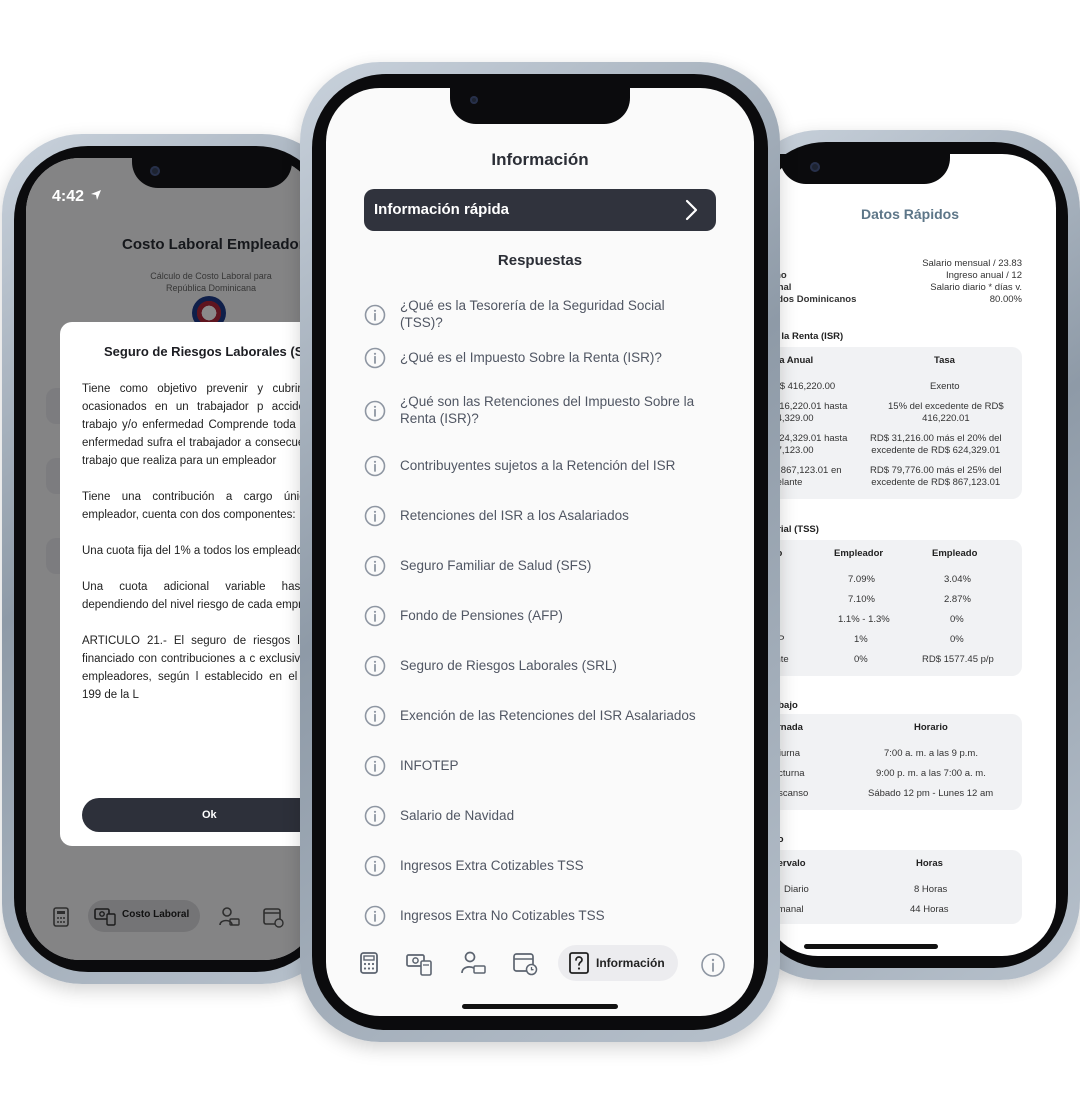  I want to click on tss-col-empleado: Empleado, so click(955, 553).